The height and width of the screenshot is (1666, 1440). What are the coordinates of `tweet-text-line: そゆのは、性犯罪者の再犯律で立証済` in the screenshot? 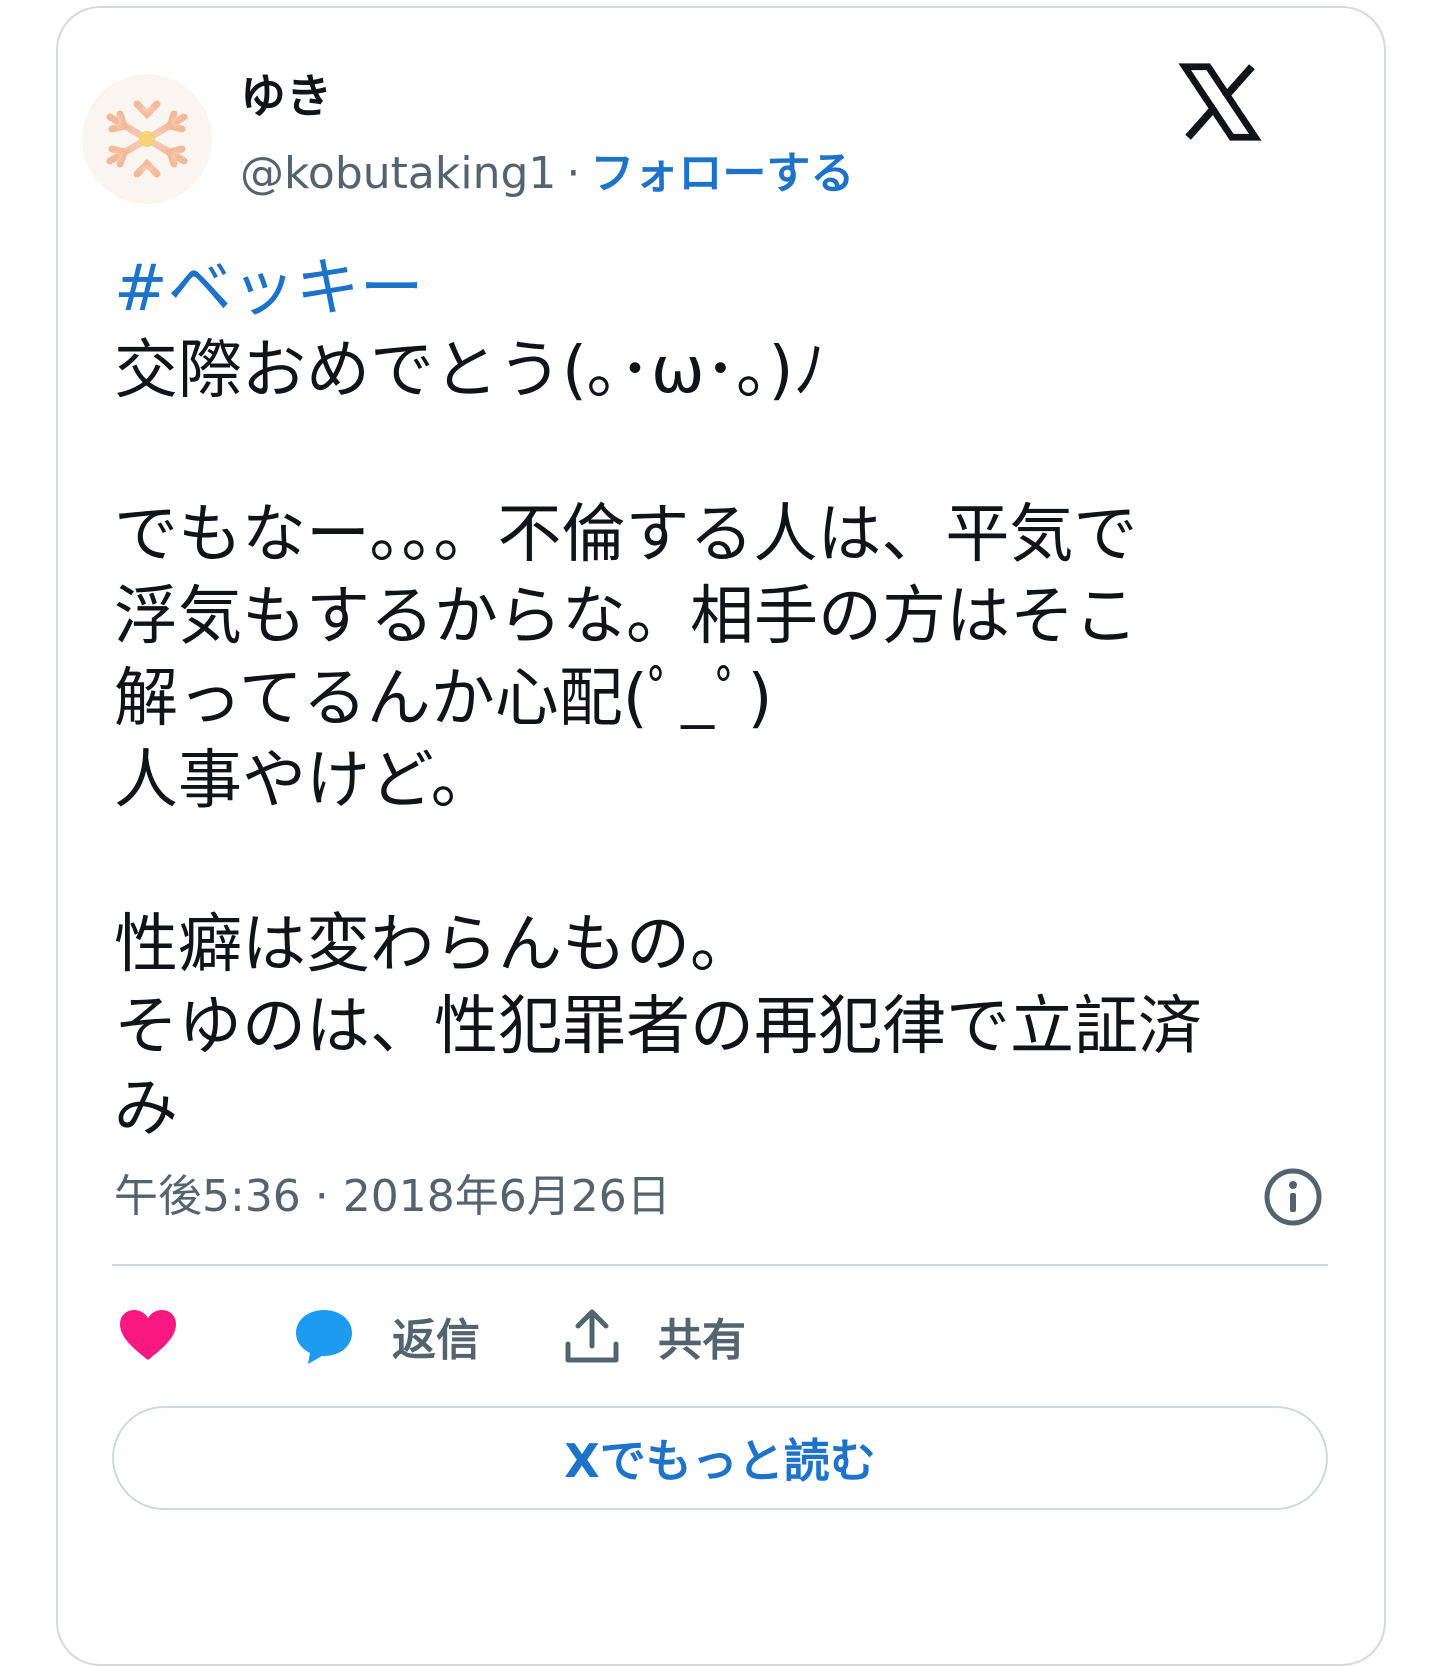 It's located at (658, 1027).